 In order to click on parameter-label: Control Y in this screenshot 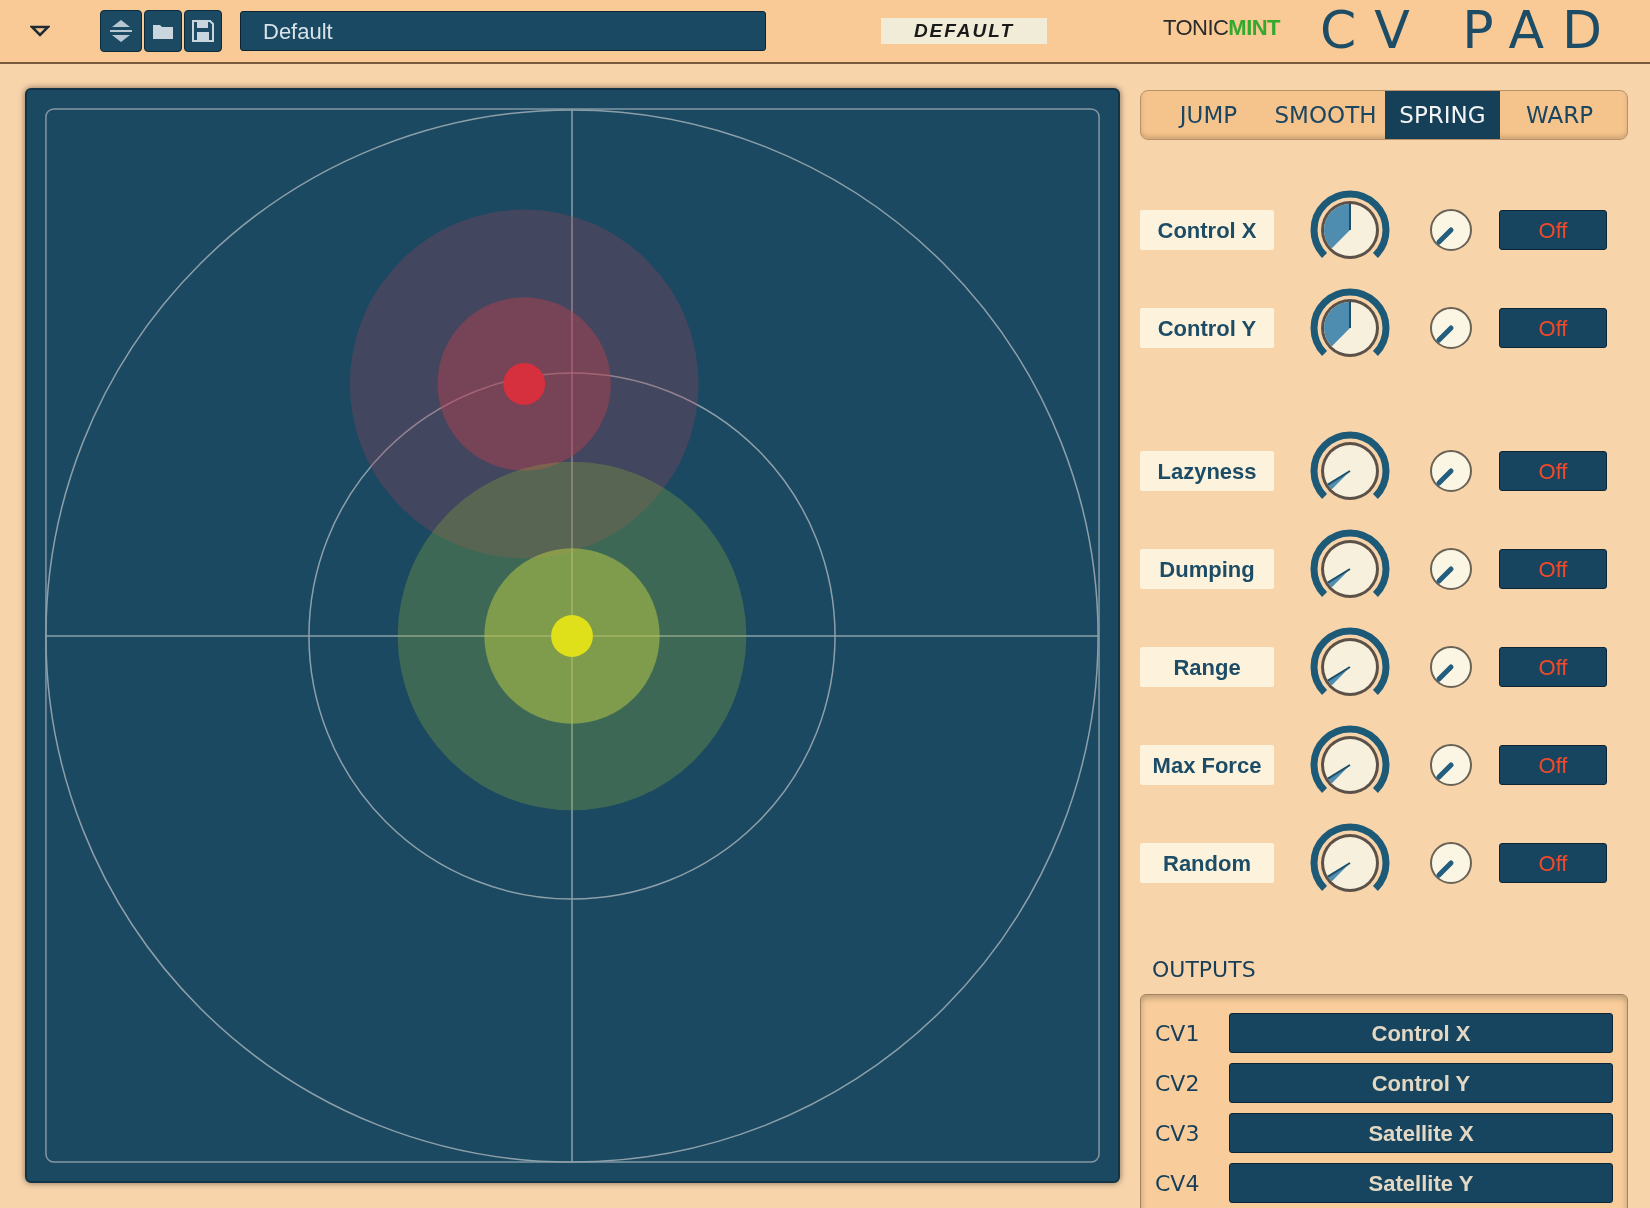, I will do `click(1207, 328)`.